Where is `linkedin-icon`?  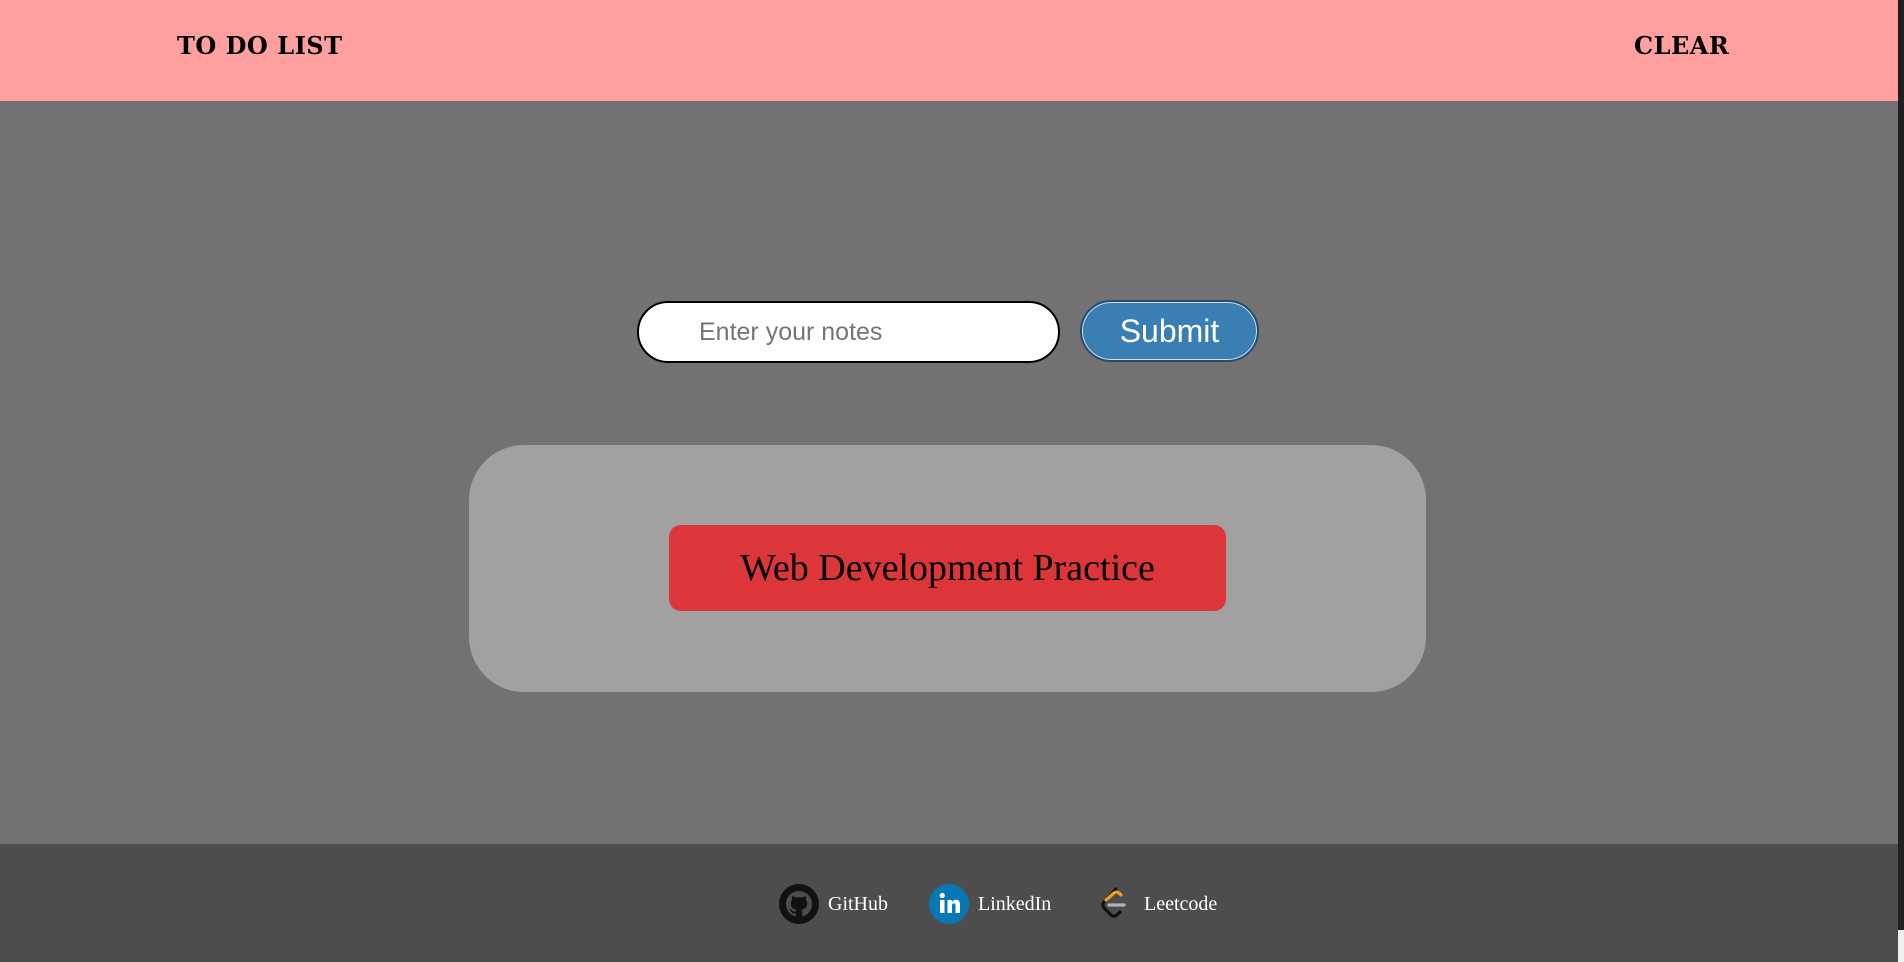
linkedin-icon is located at coordinates (949, 904).